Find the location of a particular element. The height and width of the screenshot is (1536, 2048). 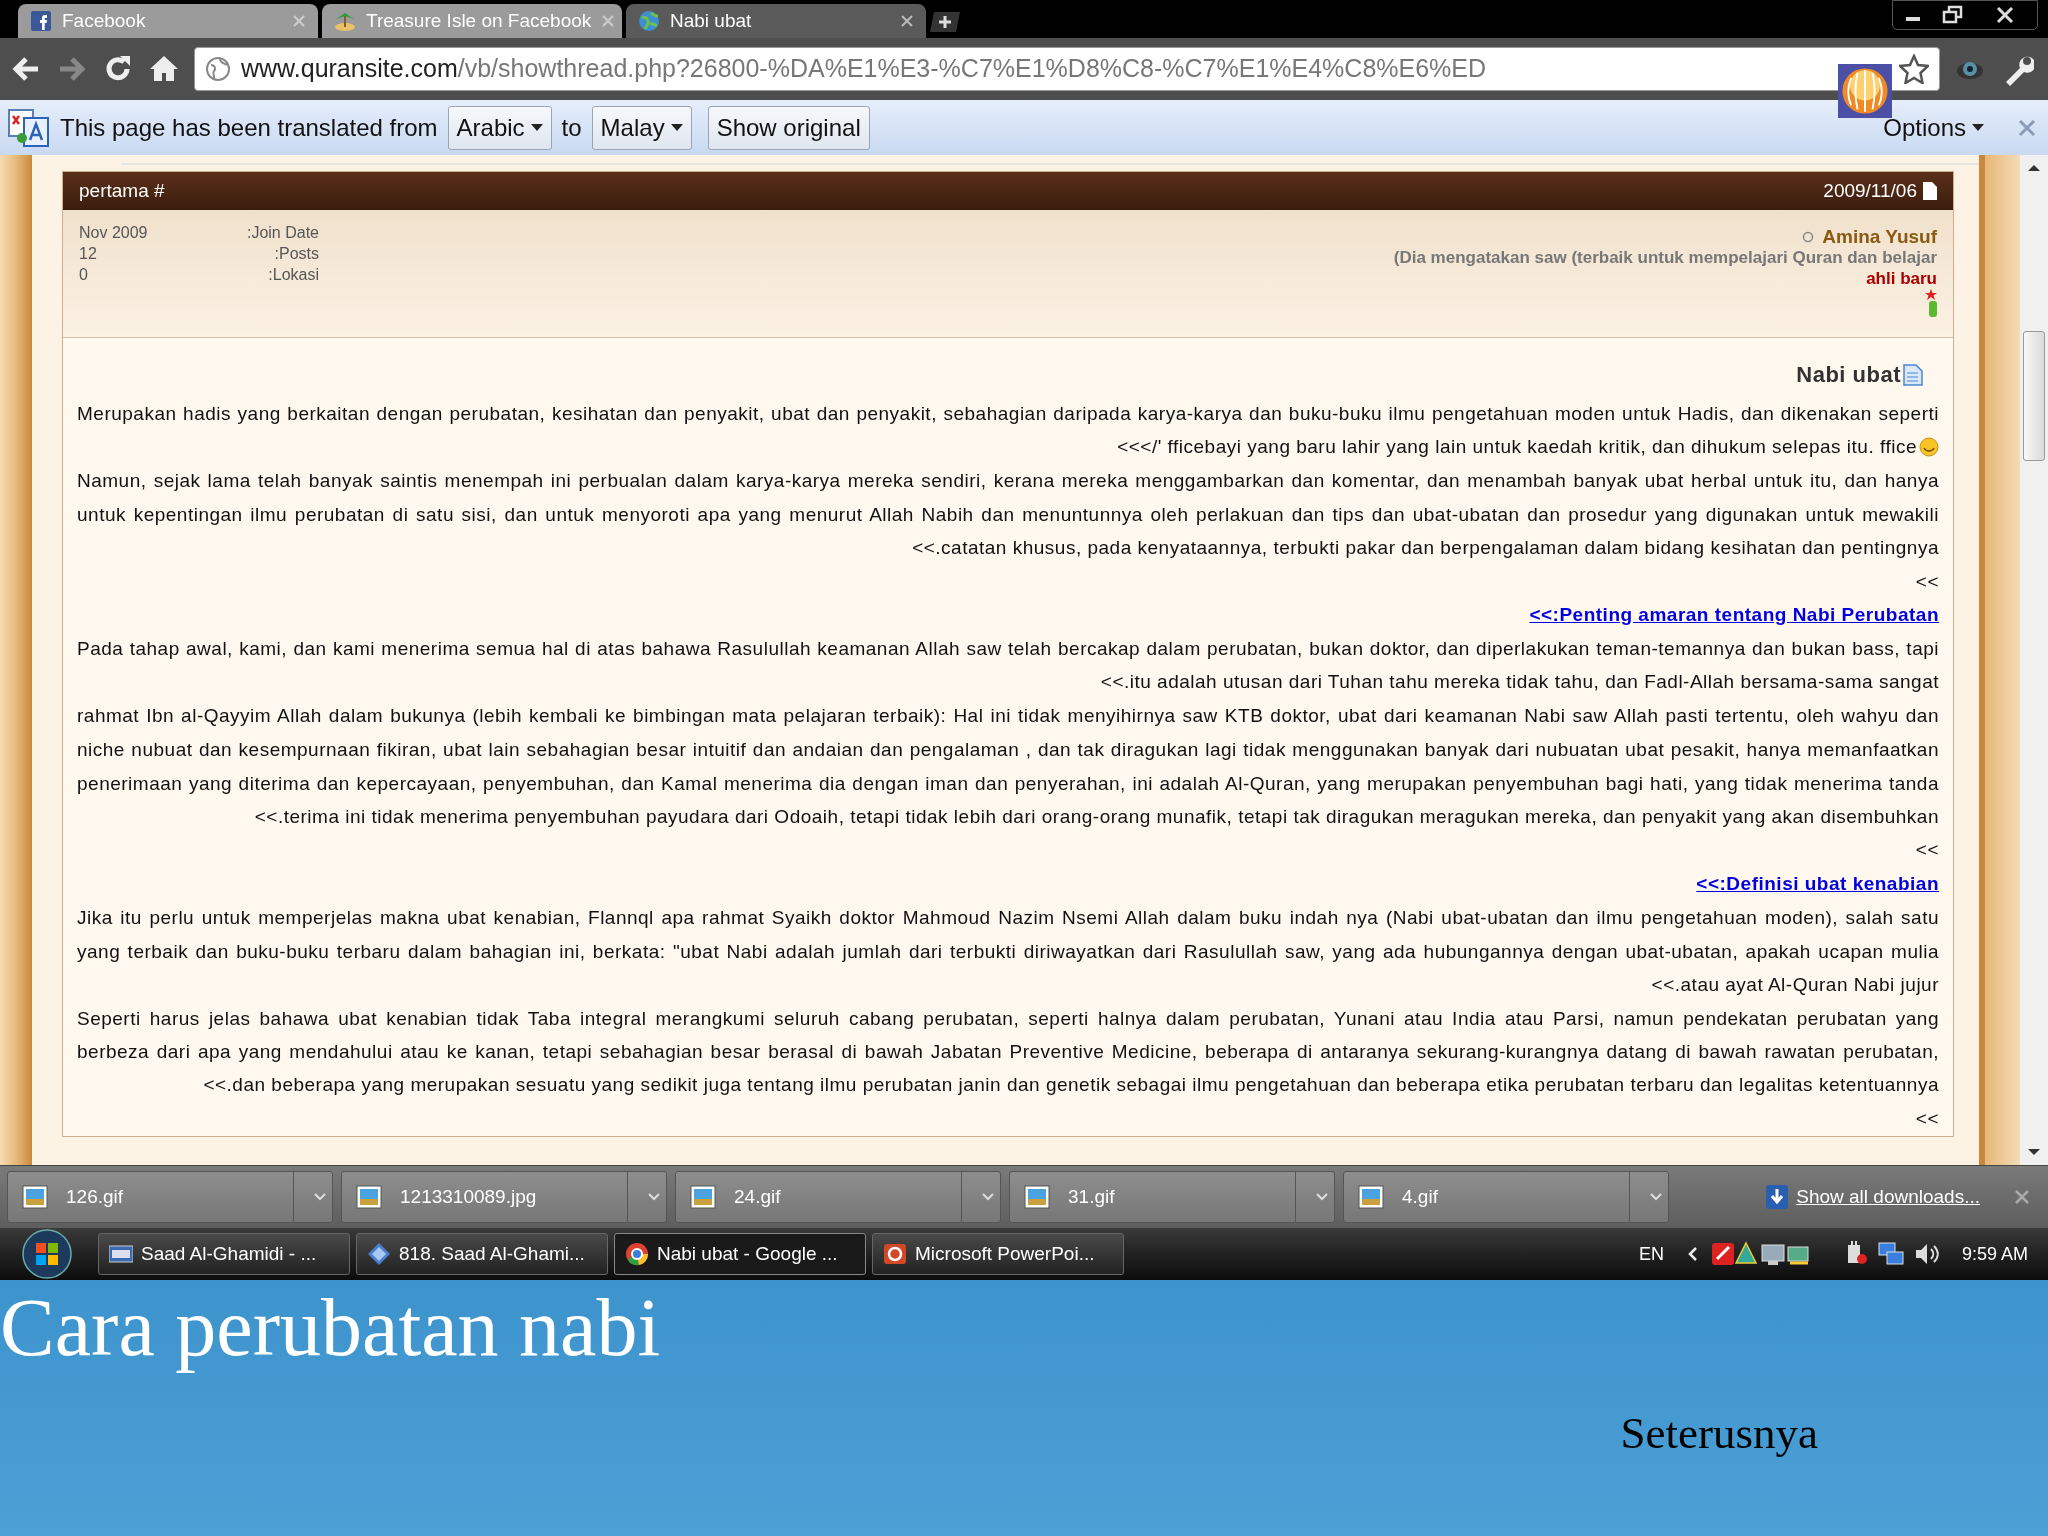

volume-icon is located at coordinates (1926, 1254).